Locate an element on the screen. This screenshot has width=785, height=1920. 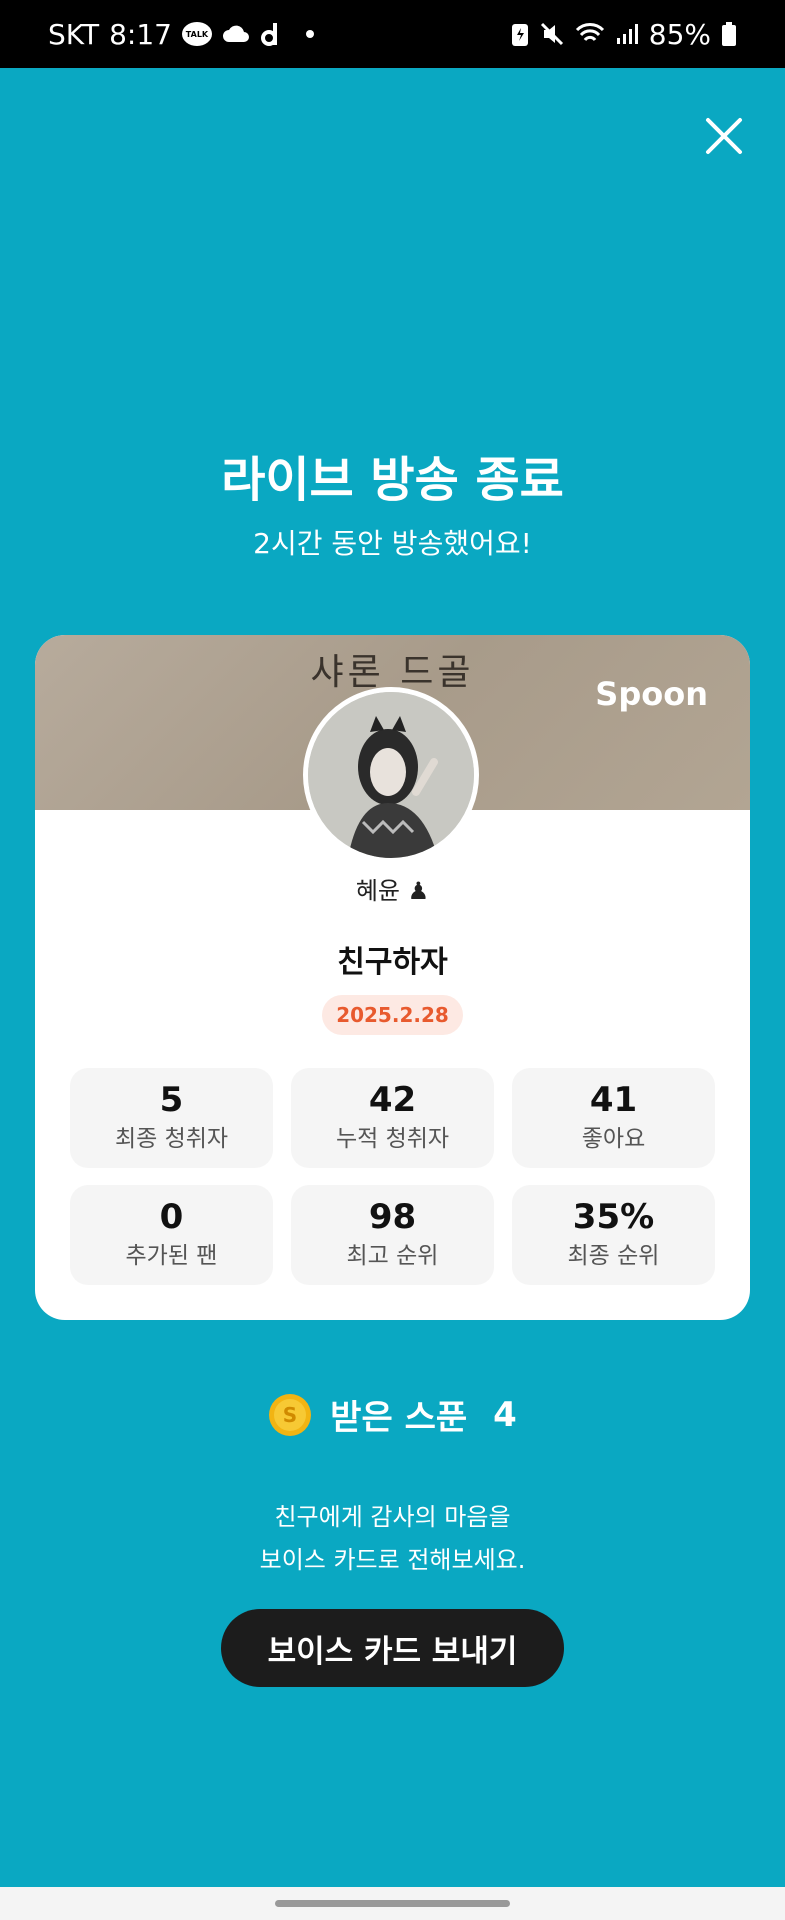
close-icon is located at coordinates (724, 136).